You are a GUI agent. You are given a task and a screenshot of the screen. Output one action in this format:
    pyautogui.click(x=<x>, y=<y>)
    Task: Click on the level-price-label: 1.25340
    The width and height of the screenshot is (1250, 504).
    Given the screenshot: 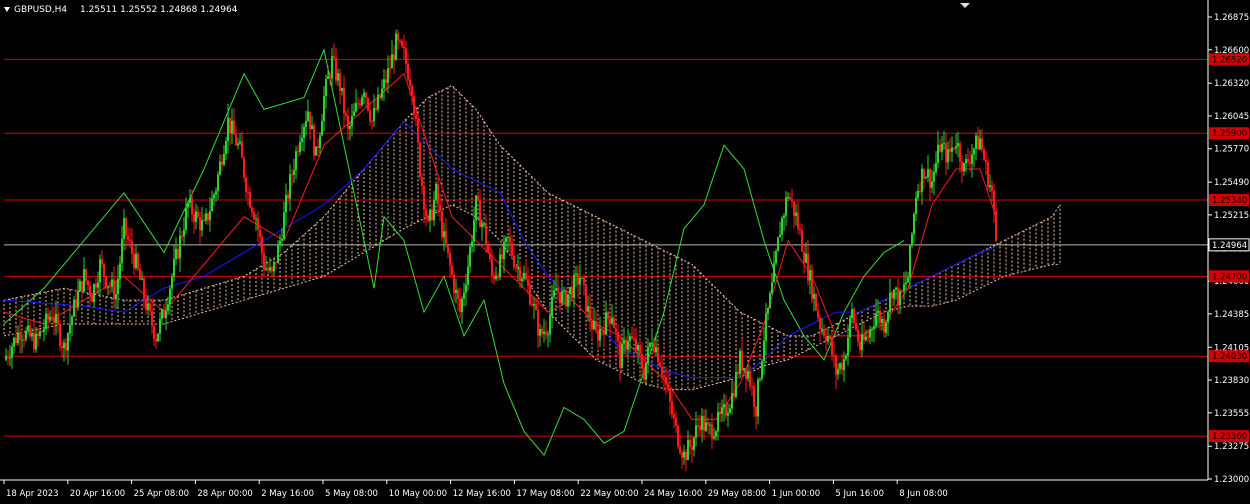 What is the action you would take?
    pyautogui.click(x=1229, y=201)
    